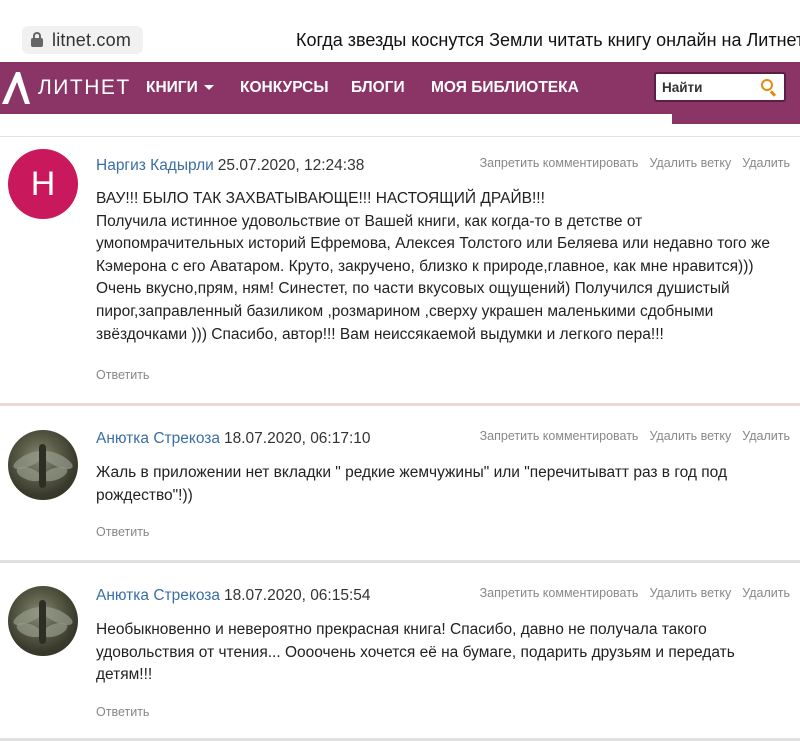 The image size is (800, 744). I want to click on avatar-letter: Н, so click(43, 183).